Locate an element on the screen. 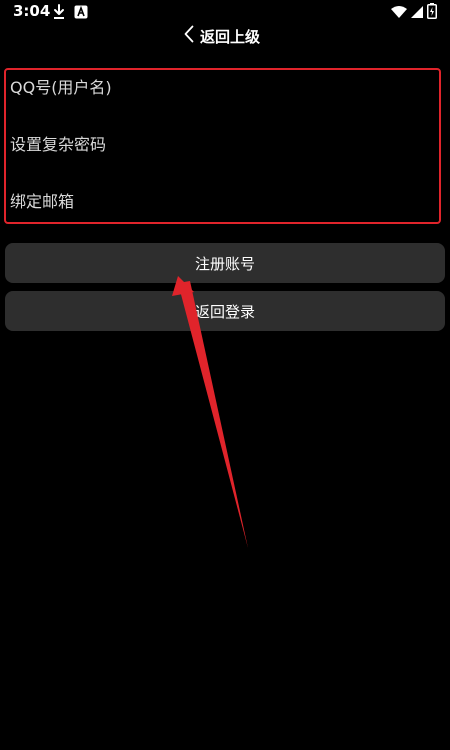 The height and width of the screenshot is (750, 450). battery-icon is located at coordinates (432, 13).